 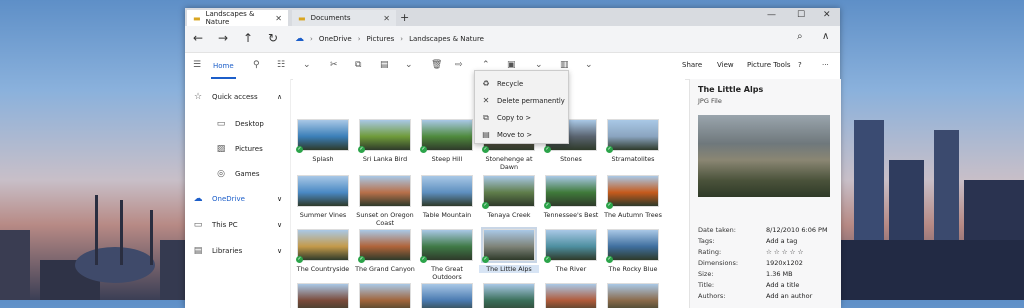 I want to click on move-icon: ⇨, so click(x=459, y=65).